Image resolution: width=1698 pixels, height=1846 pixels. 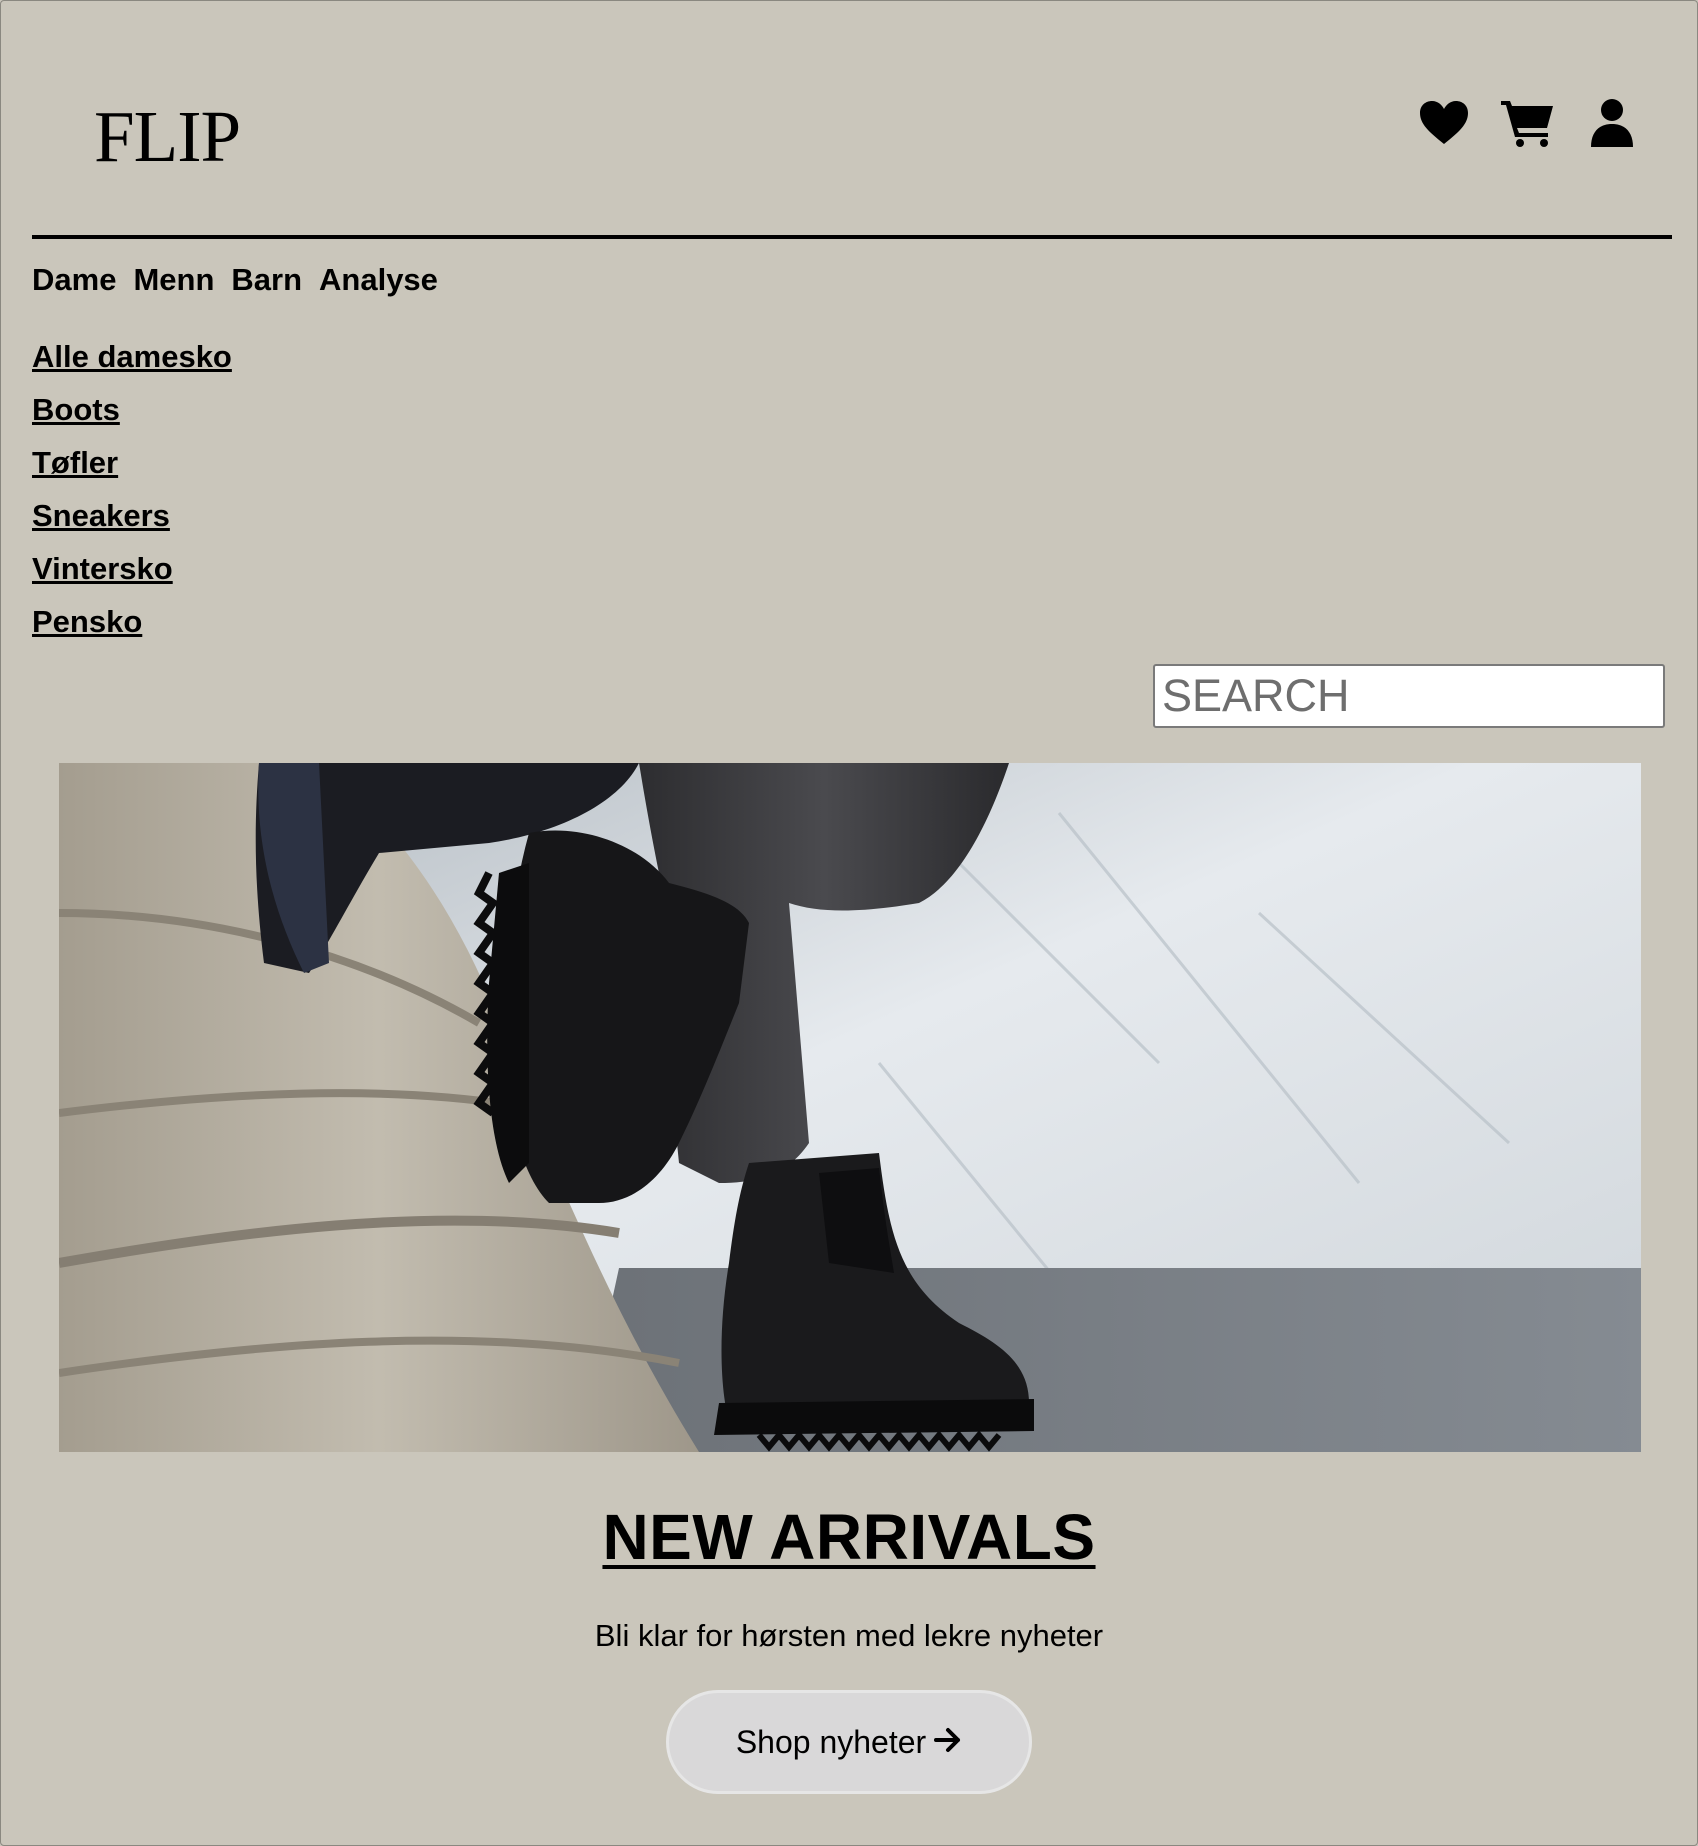 I want to click on heart-icon, so click(x=1444, y=123).